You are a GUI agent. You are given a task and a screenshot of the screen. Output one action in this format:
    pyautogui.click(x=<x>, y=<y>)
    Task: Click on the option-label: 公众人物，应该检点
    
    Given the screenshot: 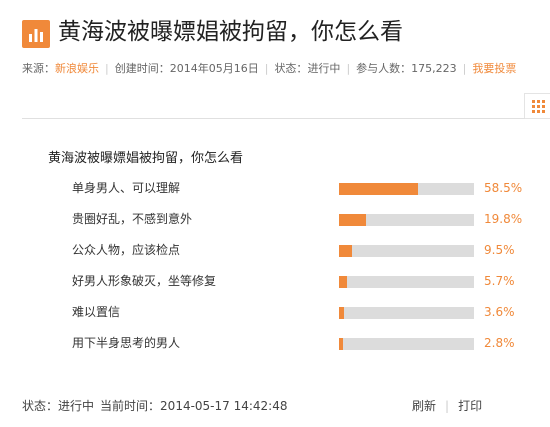 What is the action you would take?
    pyautogui.click(x=126, y=250)
    